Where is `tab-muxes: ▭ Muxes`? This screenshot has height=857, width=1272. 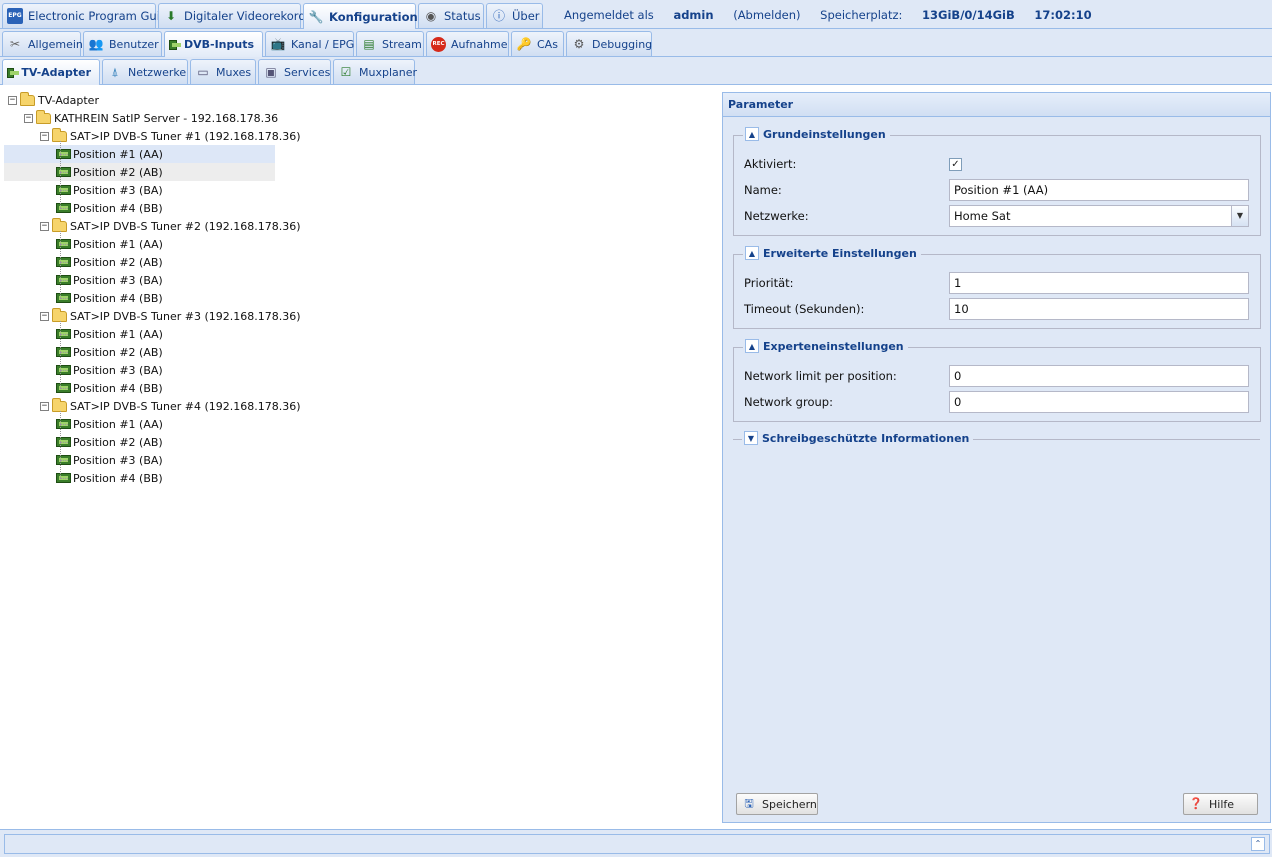
tab-muxes: ▭ Muxes is located at coordinates (223, 71).